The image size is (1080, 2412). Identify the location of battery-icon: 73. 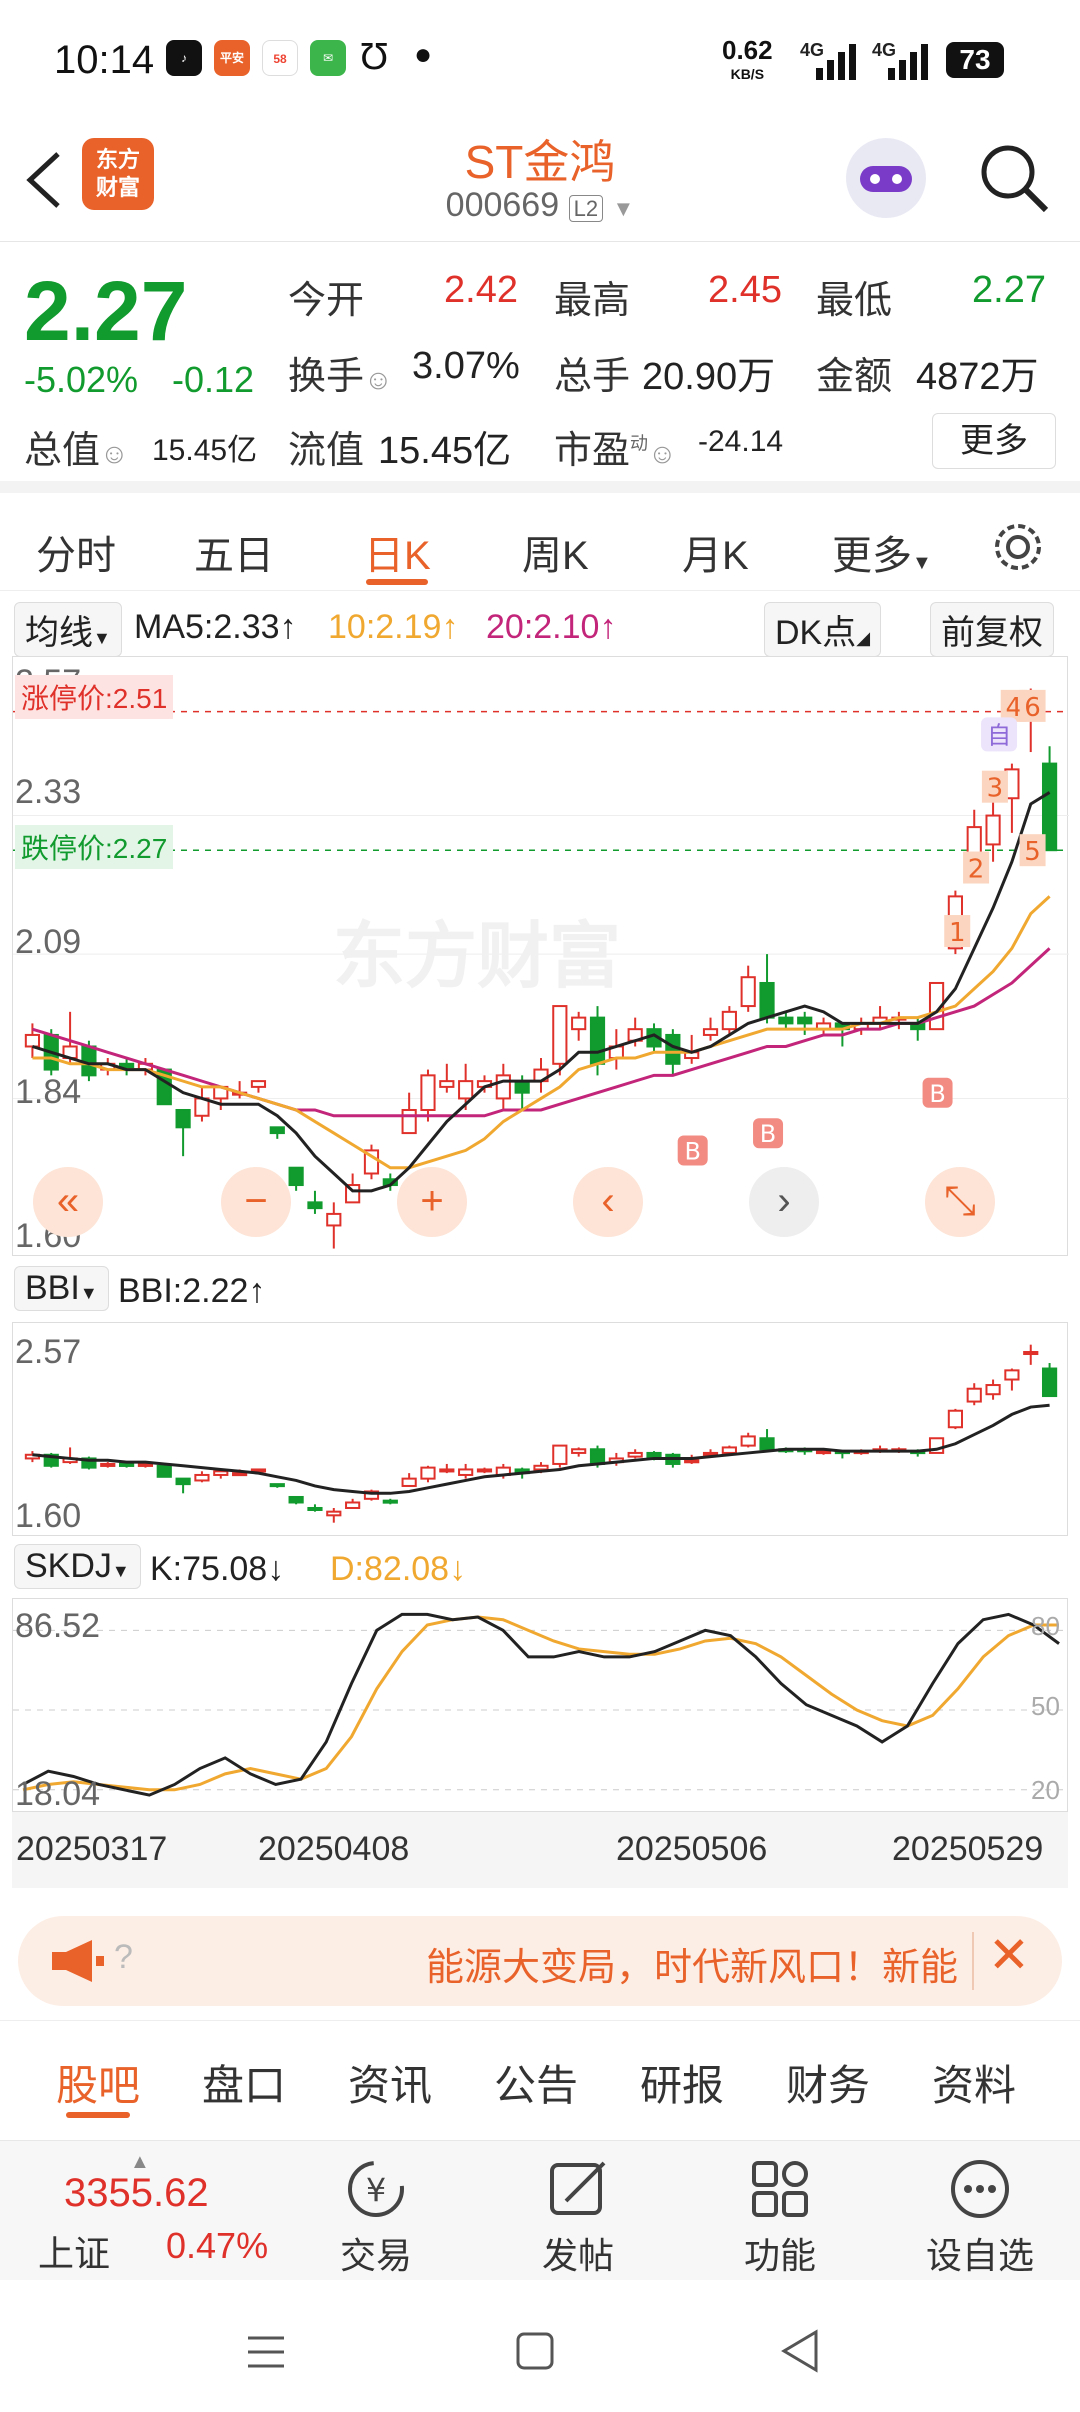
(975, 60).